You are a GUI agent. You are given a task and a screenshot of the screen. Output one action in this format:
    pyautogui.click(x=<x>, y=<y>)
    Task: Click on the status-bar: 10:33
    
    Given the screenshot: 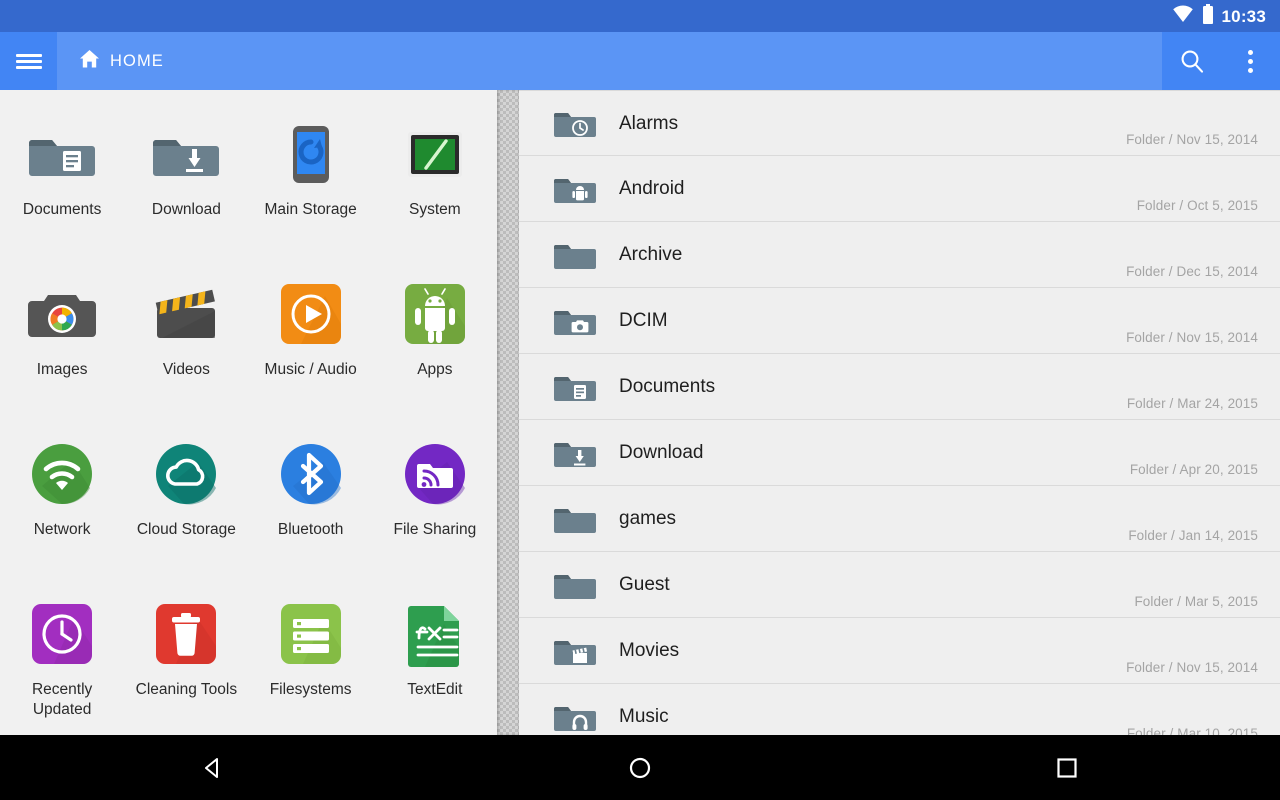 What is the action you would take?
    pyautogui.click(x=640, y=16)
    